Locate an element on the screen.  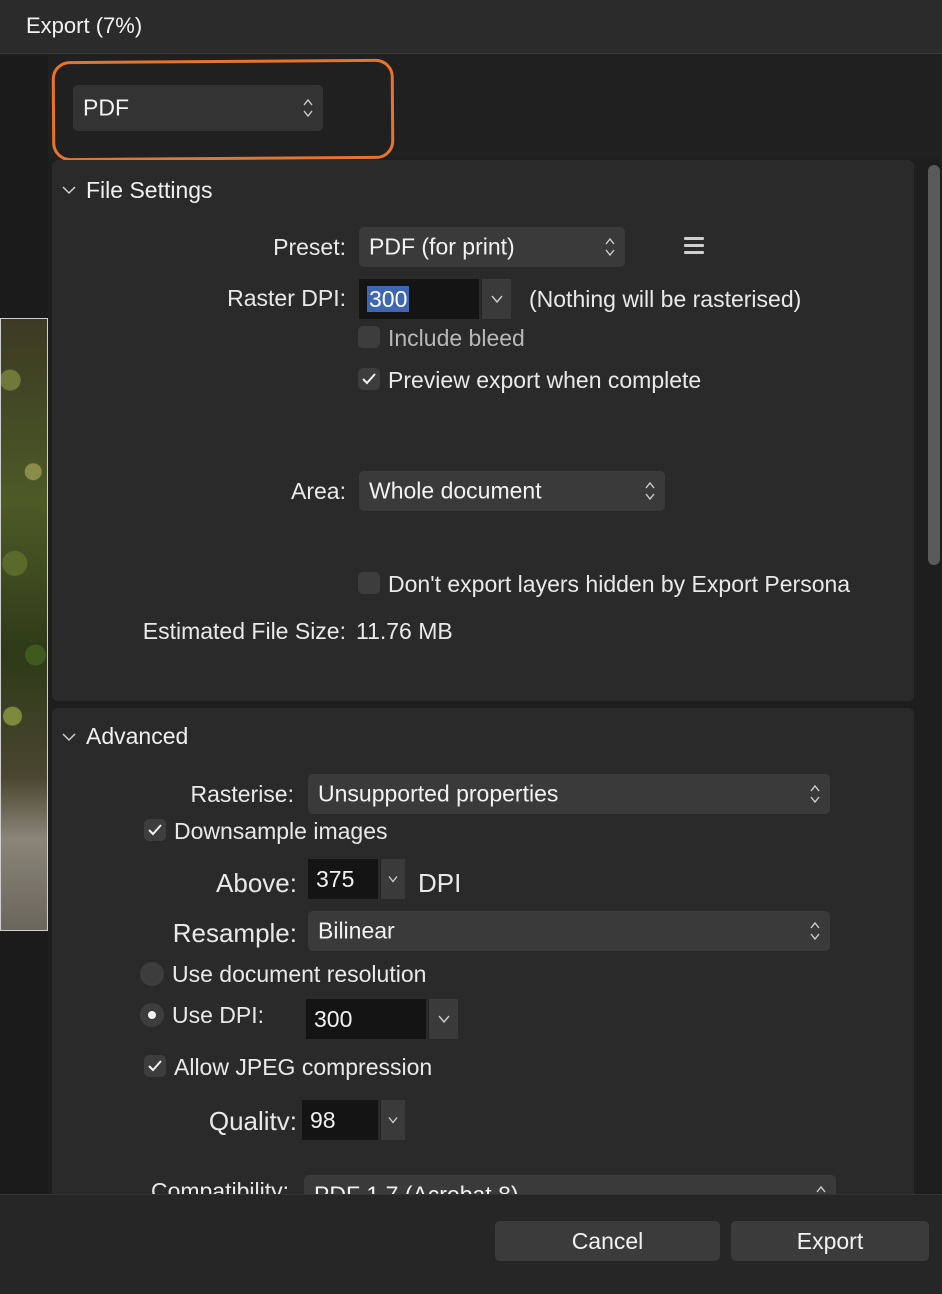
area-select-value: Whole document is located at coordinates (455, 490).